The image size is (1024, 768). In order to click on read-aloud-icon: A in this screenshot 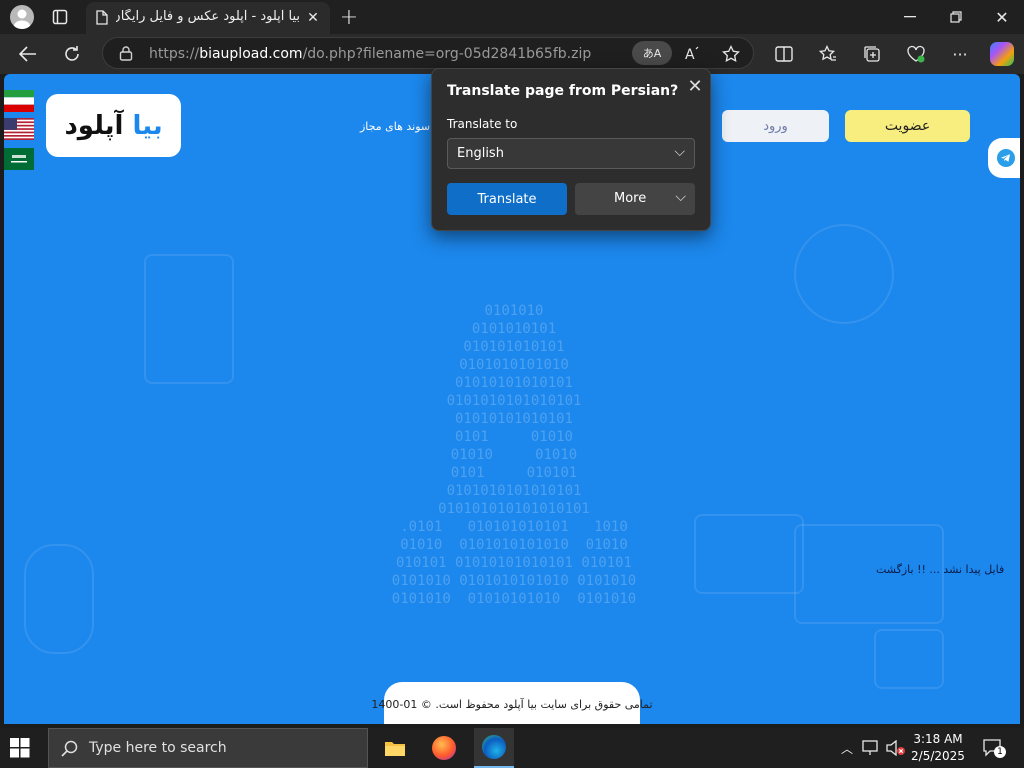, I will do `click(693, 54)`.